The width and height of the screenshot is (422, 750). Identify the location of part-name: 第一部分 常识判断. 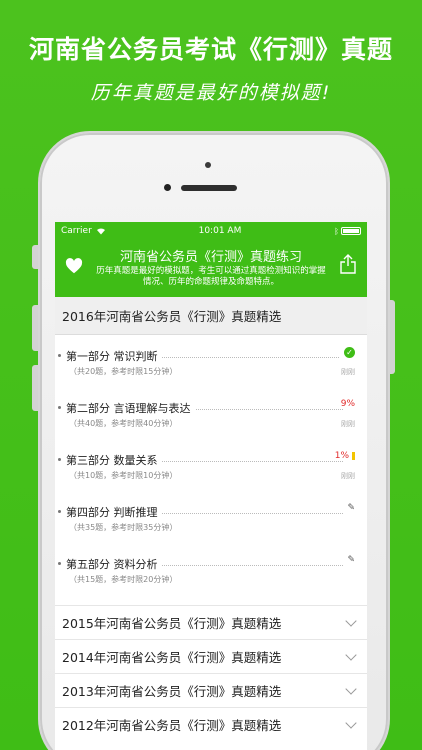
(114, 356).